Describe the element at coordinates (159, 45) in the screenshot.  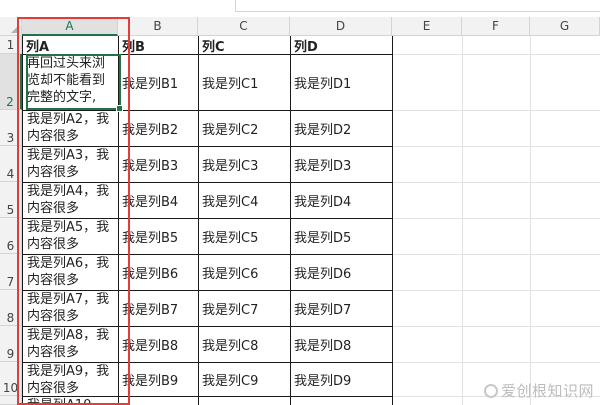
I see `cell-b1: 列B` at that location.